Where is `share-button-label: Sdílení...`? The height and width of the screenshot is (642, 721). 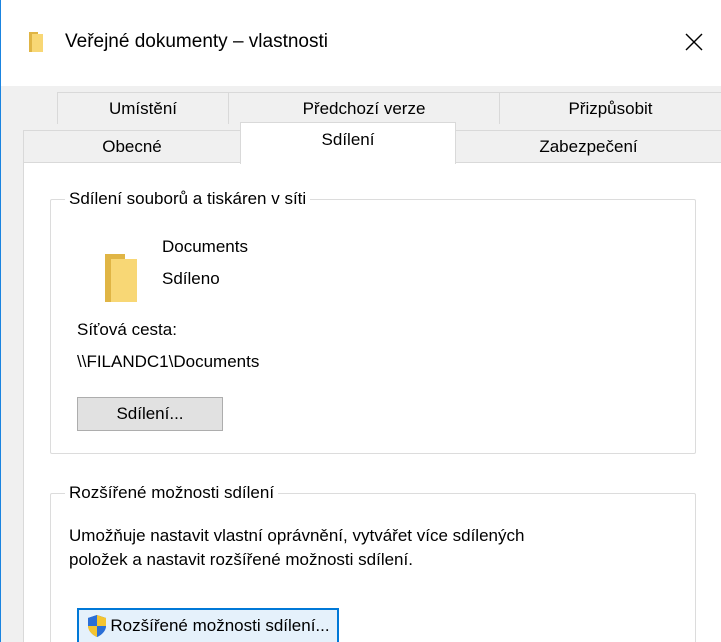
share-button-label: Sdílení... is located at coordinates (150, 413).